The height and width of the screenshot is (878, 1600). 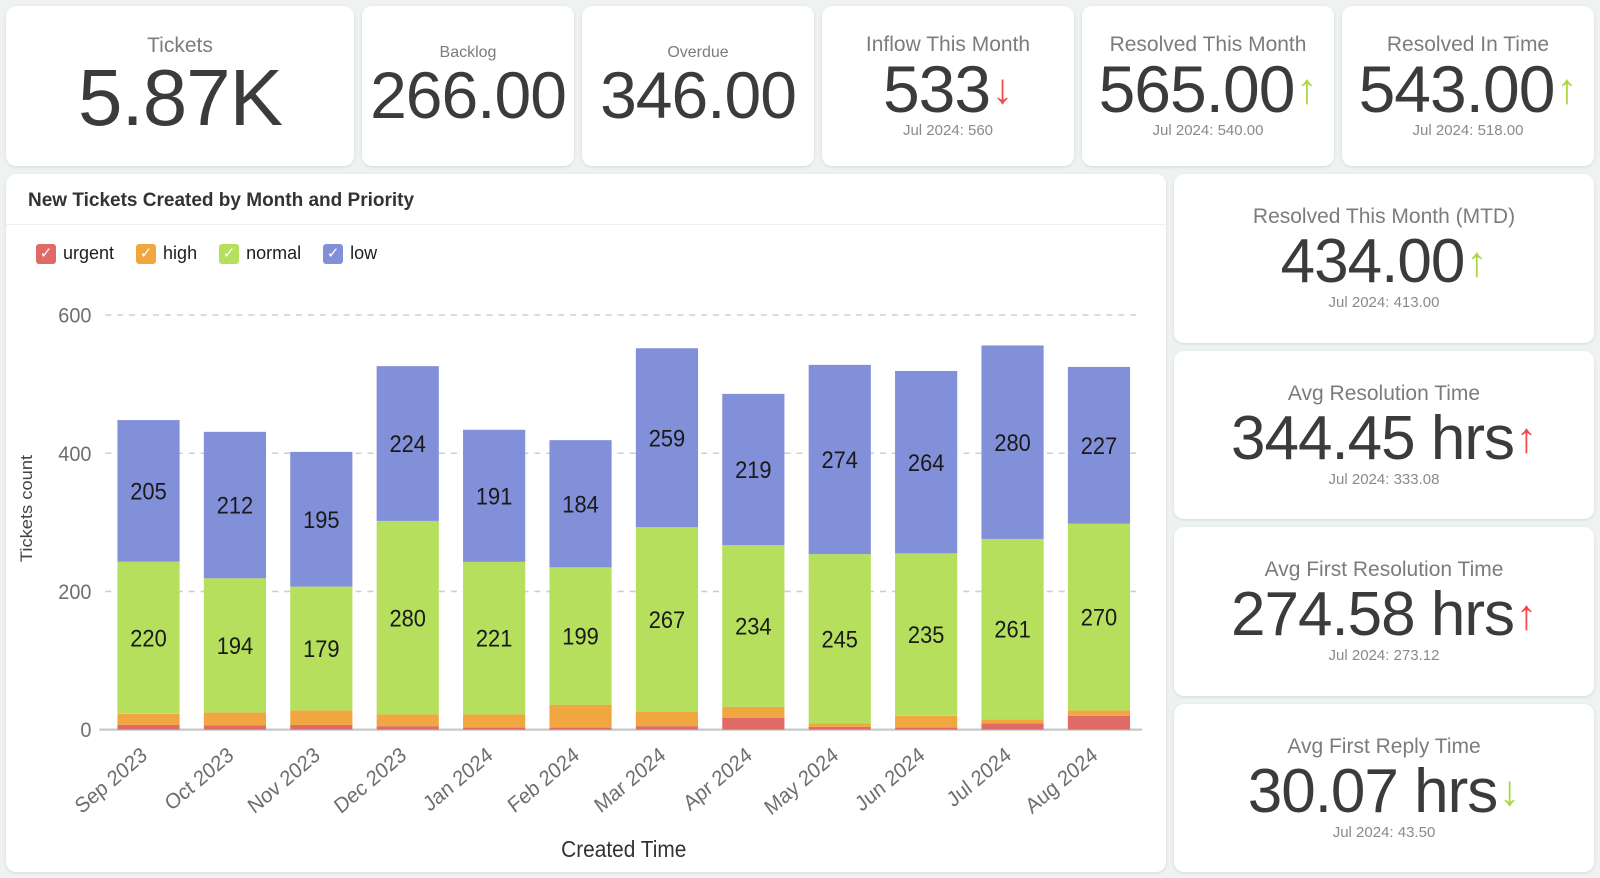 I want to click on bar-value-label: 194, so click(x=235, y=645).